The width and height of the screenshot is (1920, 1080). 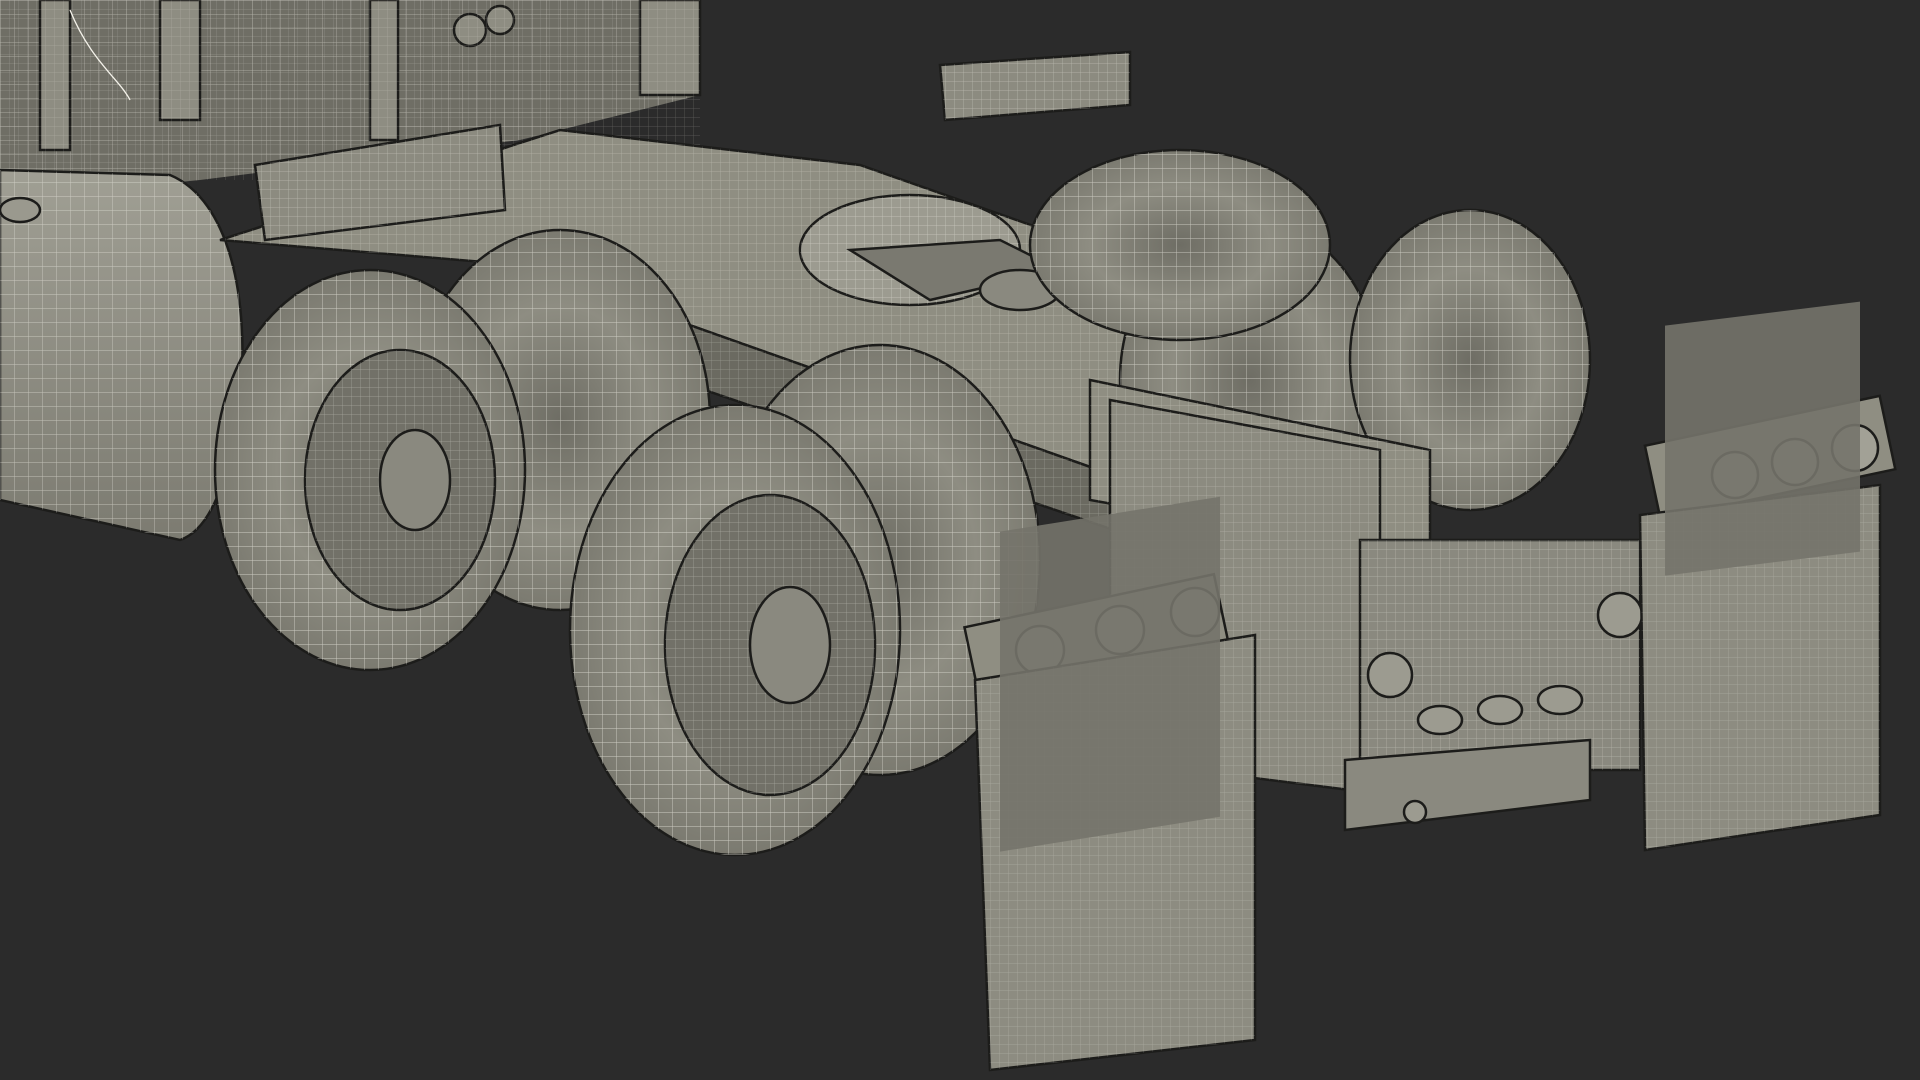 I want to click on rear-light-panel, so click(x=1501, y=655).